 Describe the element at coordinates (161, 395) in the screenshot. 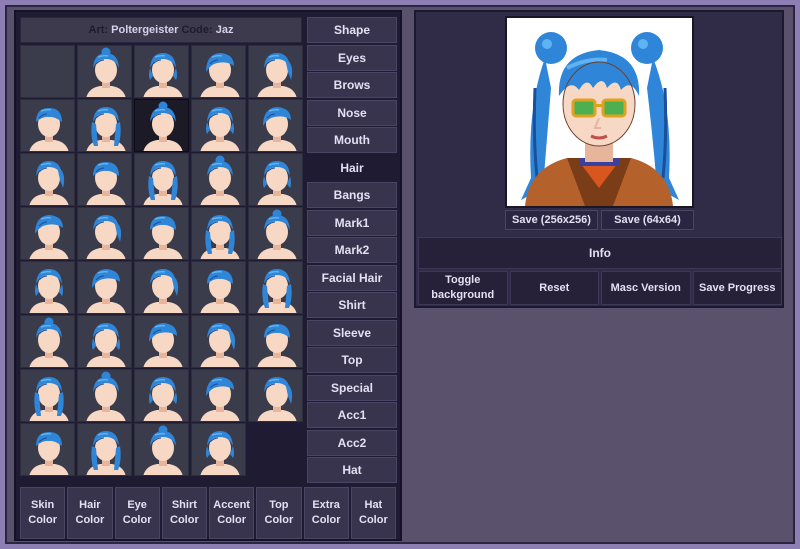

I see `hair-style-pixie` at that location.